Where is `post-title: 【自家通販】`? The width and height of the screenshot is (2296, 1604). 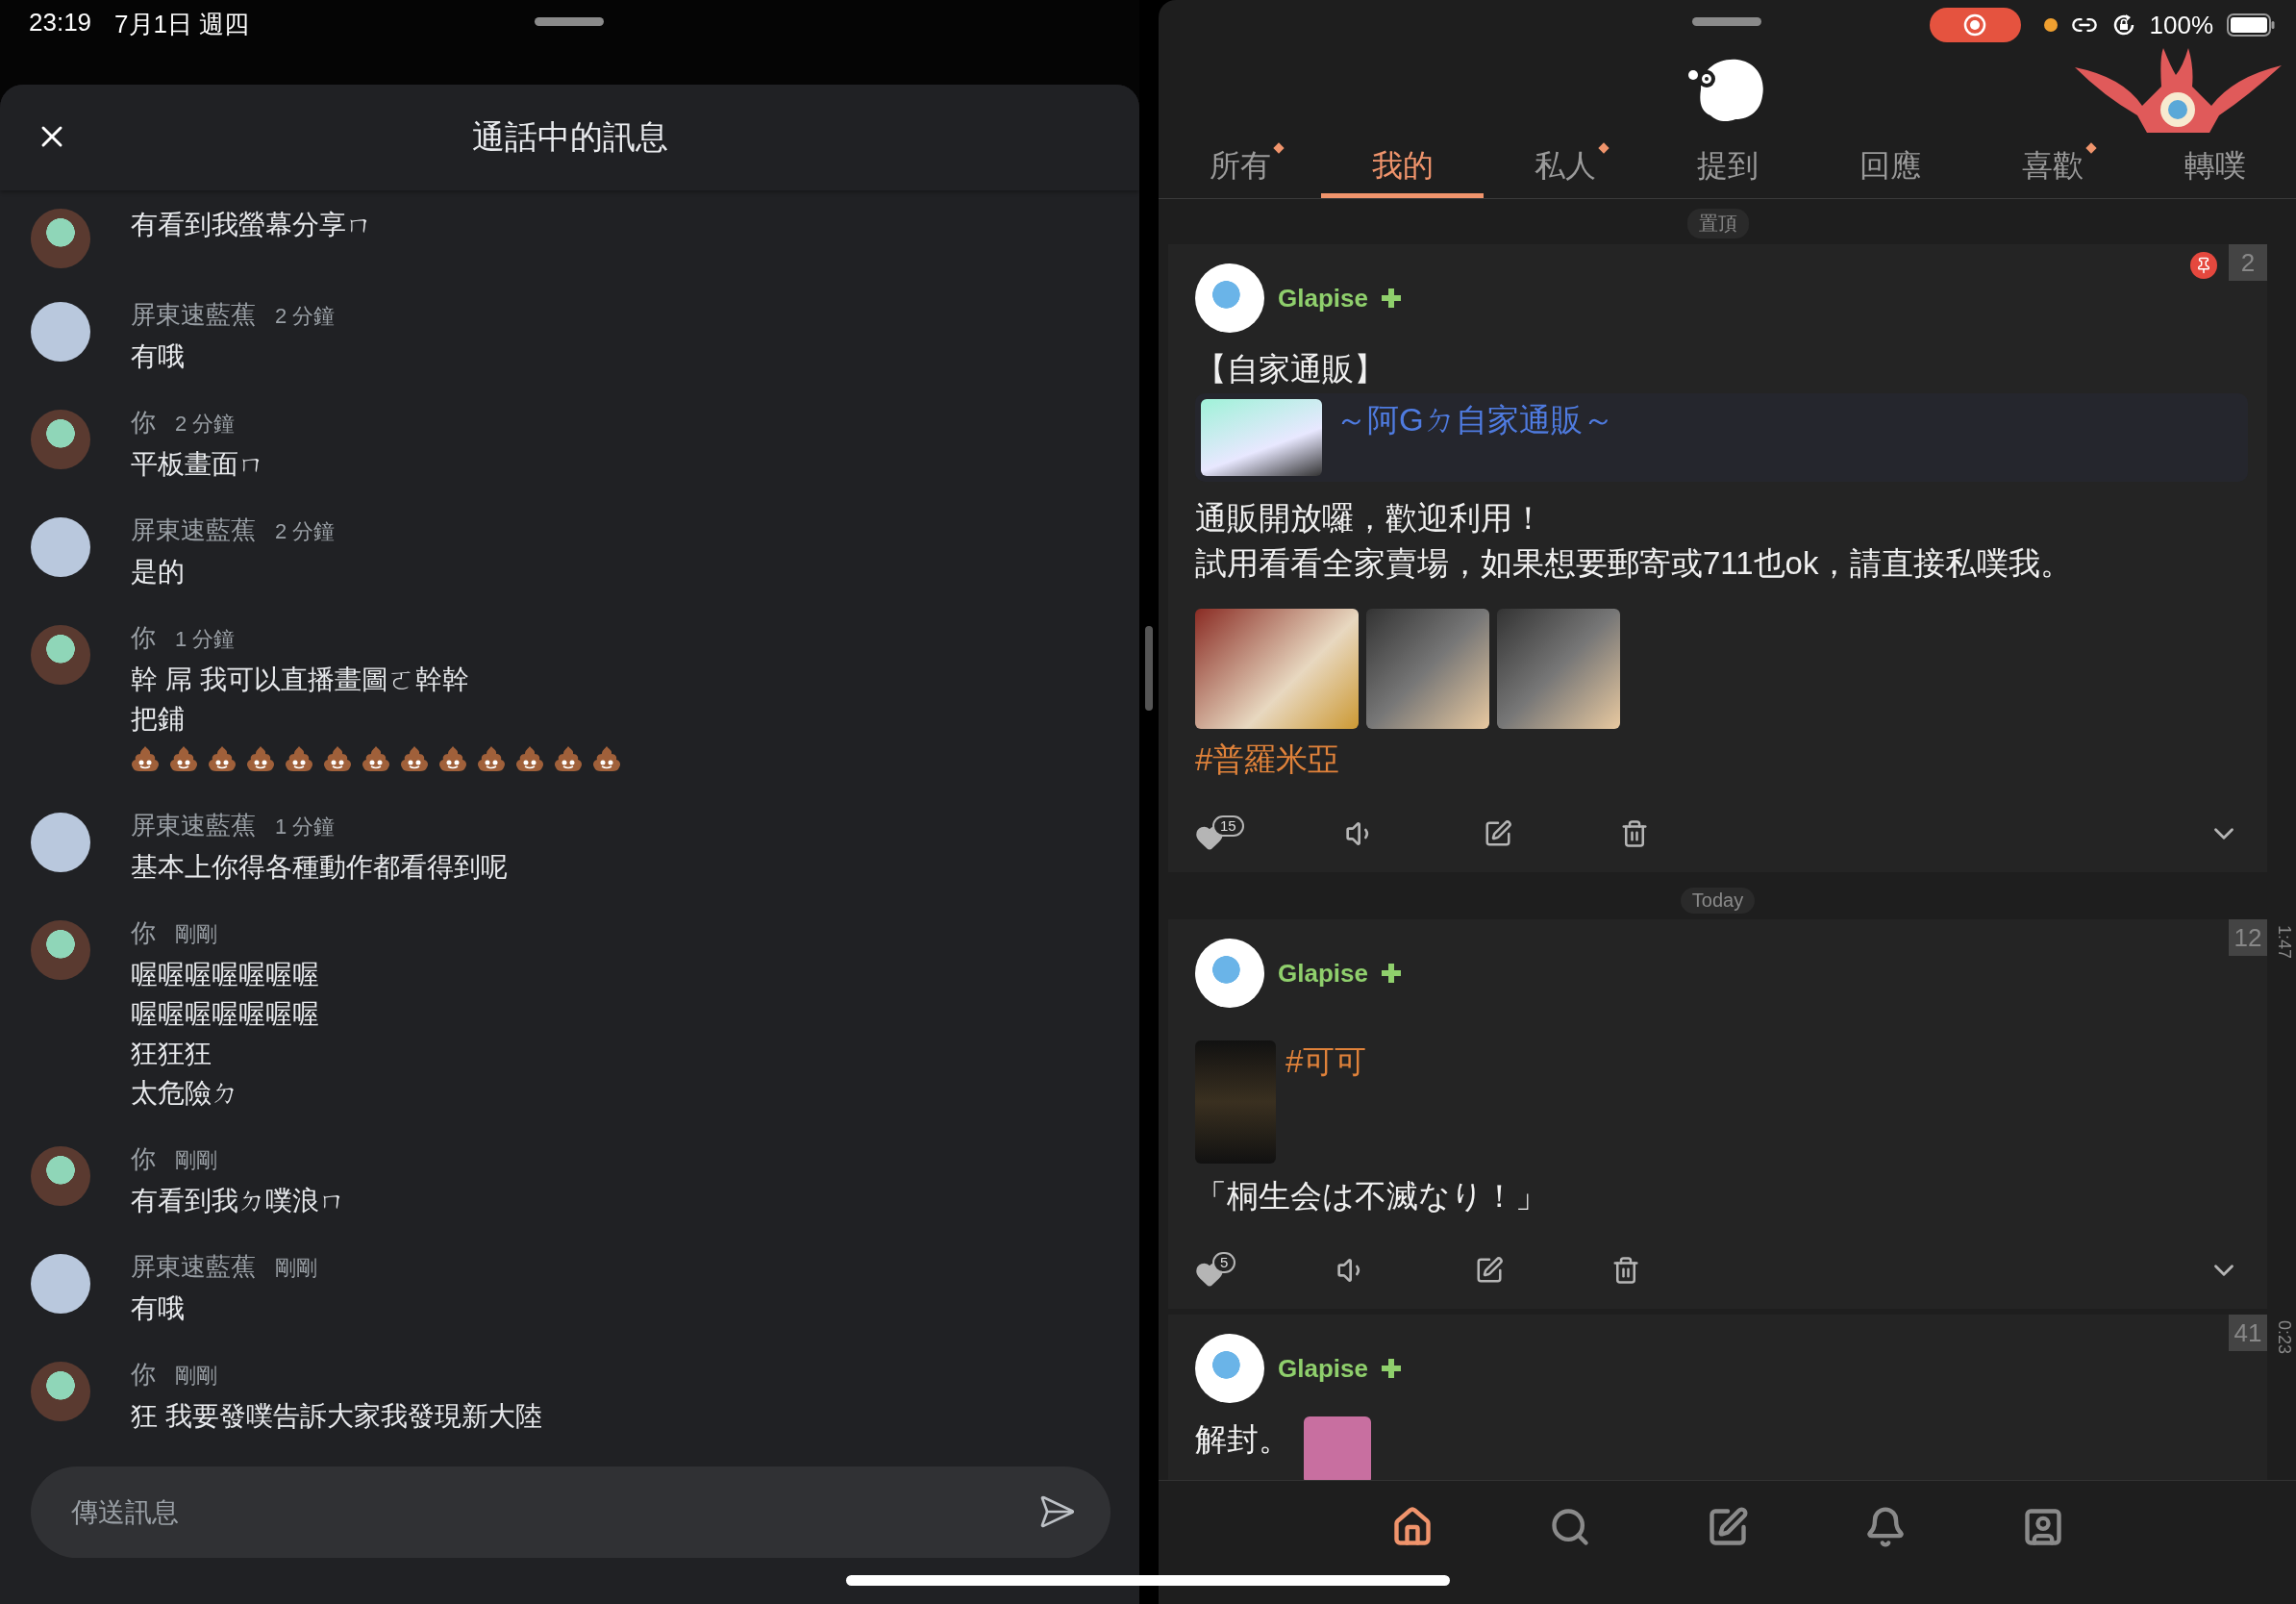
post-title: 【自家通販】 is located at coordinates (1290, 369).